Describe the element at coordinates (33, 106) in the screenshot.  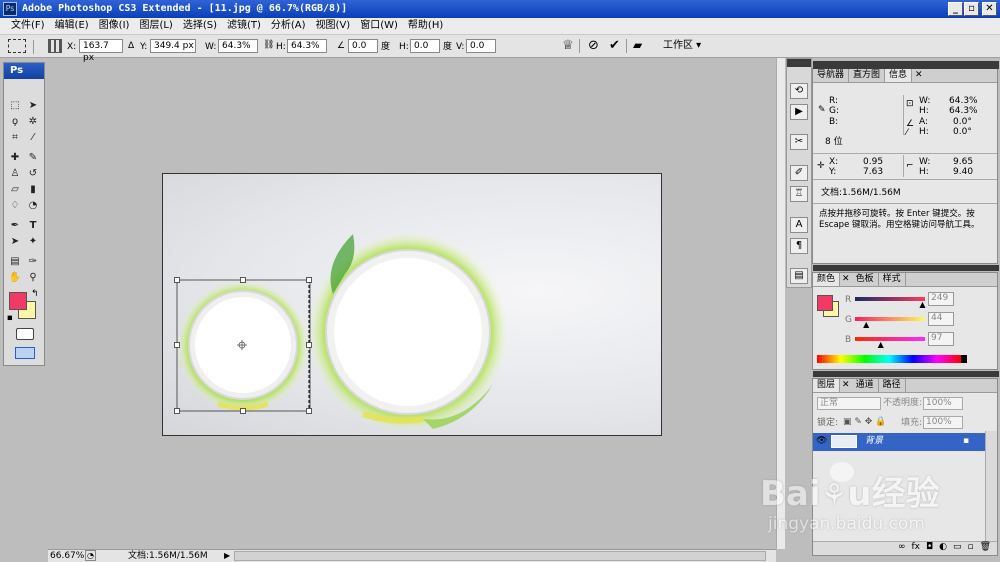
I see `move-tool-icon: ➤` at that location.